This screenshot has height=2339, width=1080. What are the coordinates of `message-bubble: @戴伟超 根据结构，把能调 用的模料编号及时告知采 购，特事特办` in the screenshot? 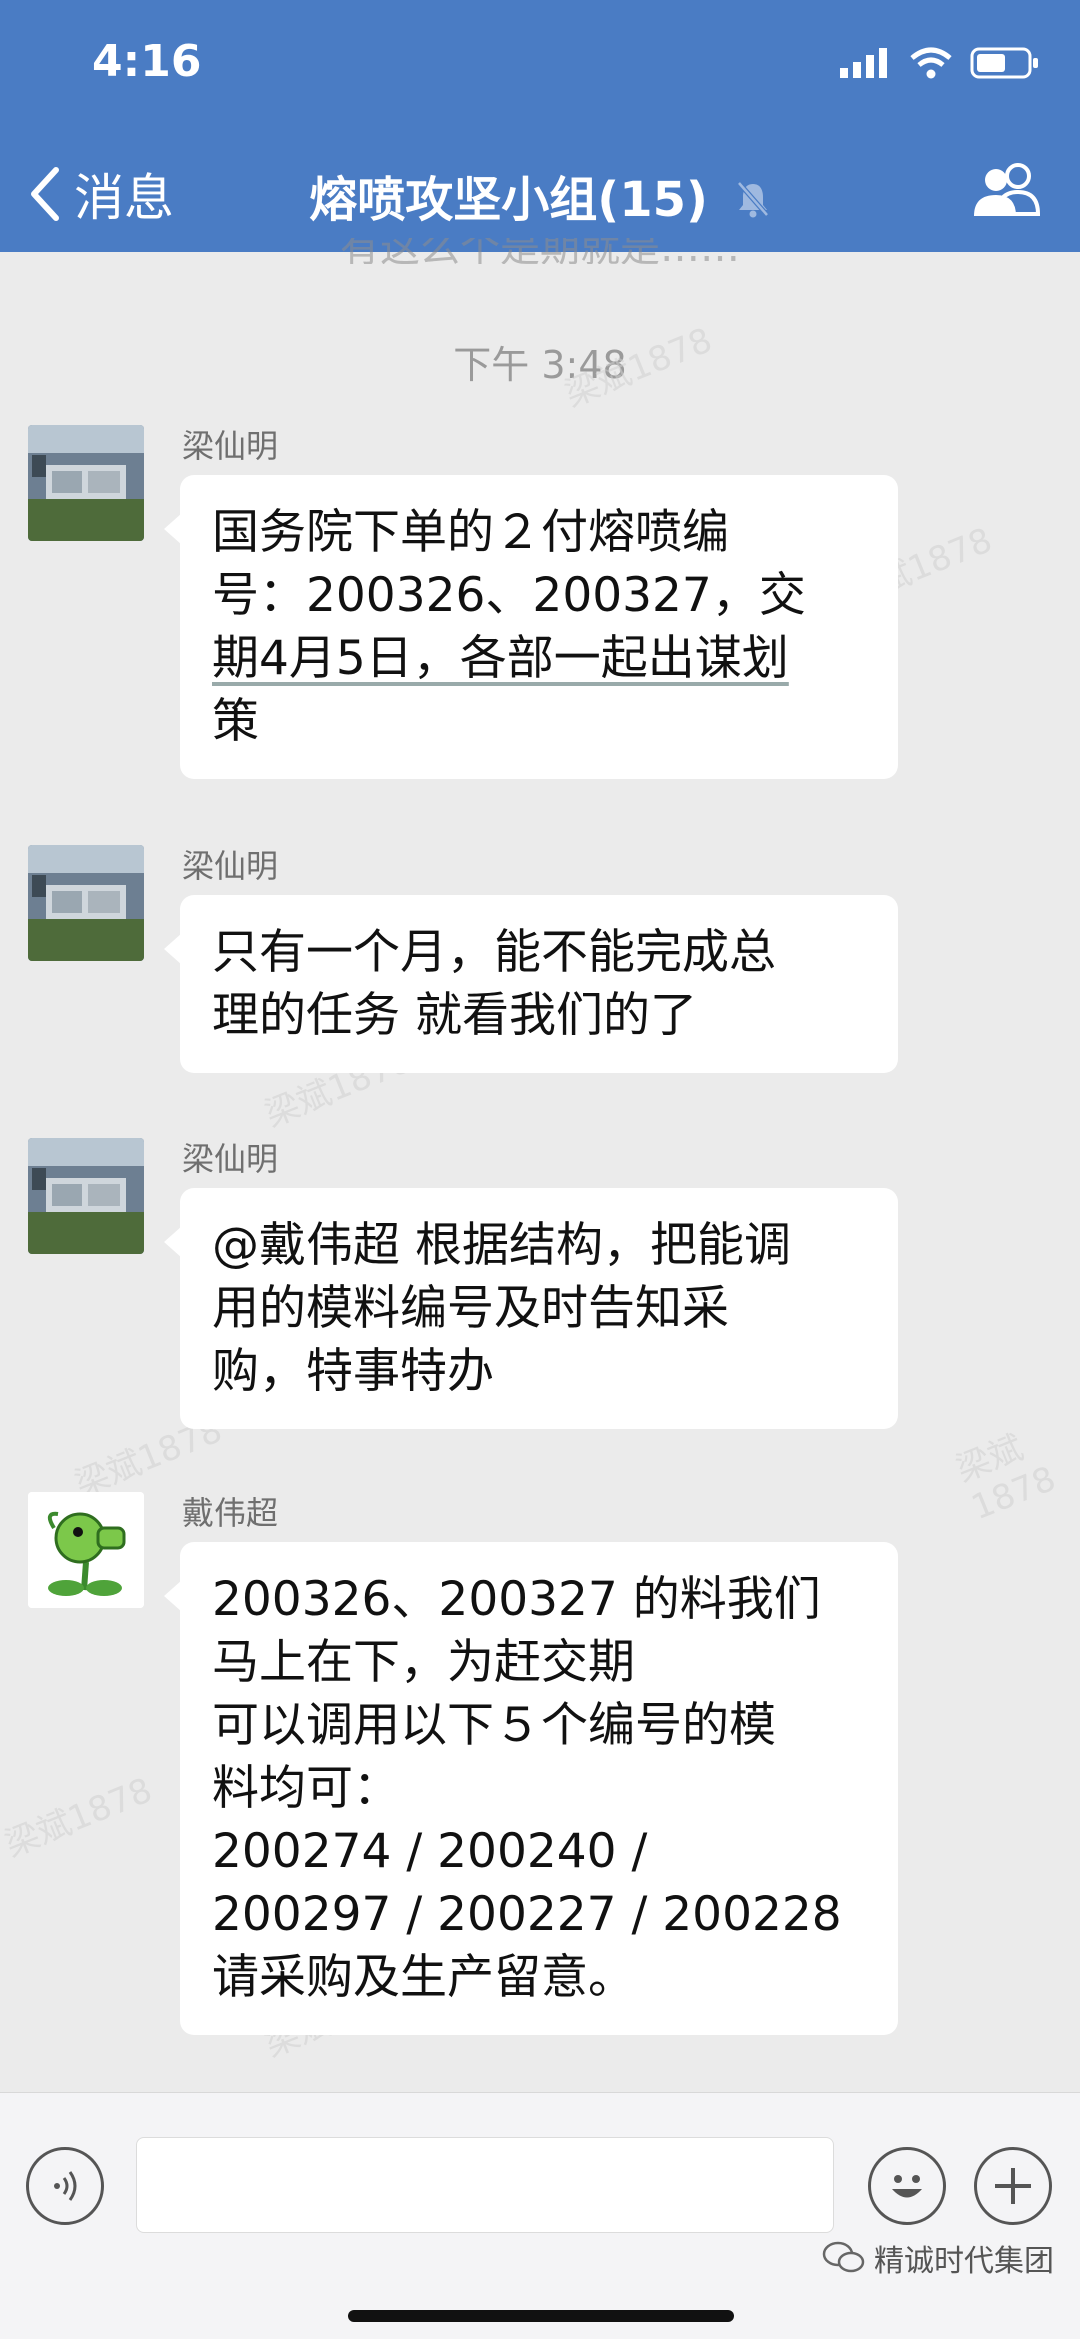 It's located at (531, 1308).